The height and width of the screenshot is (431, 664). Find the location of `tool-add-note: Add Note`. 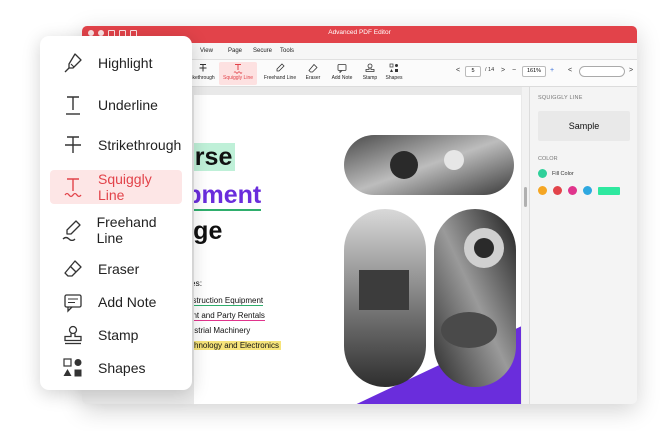

tool-add-note: Add Note is located at coordinates (342, 73).